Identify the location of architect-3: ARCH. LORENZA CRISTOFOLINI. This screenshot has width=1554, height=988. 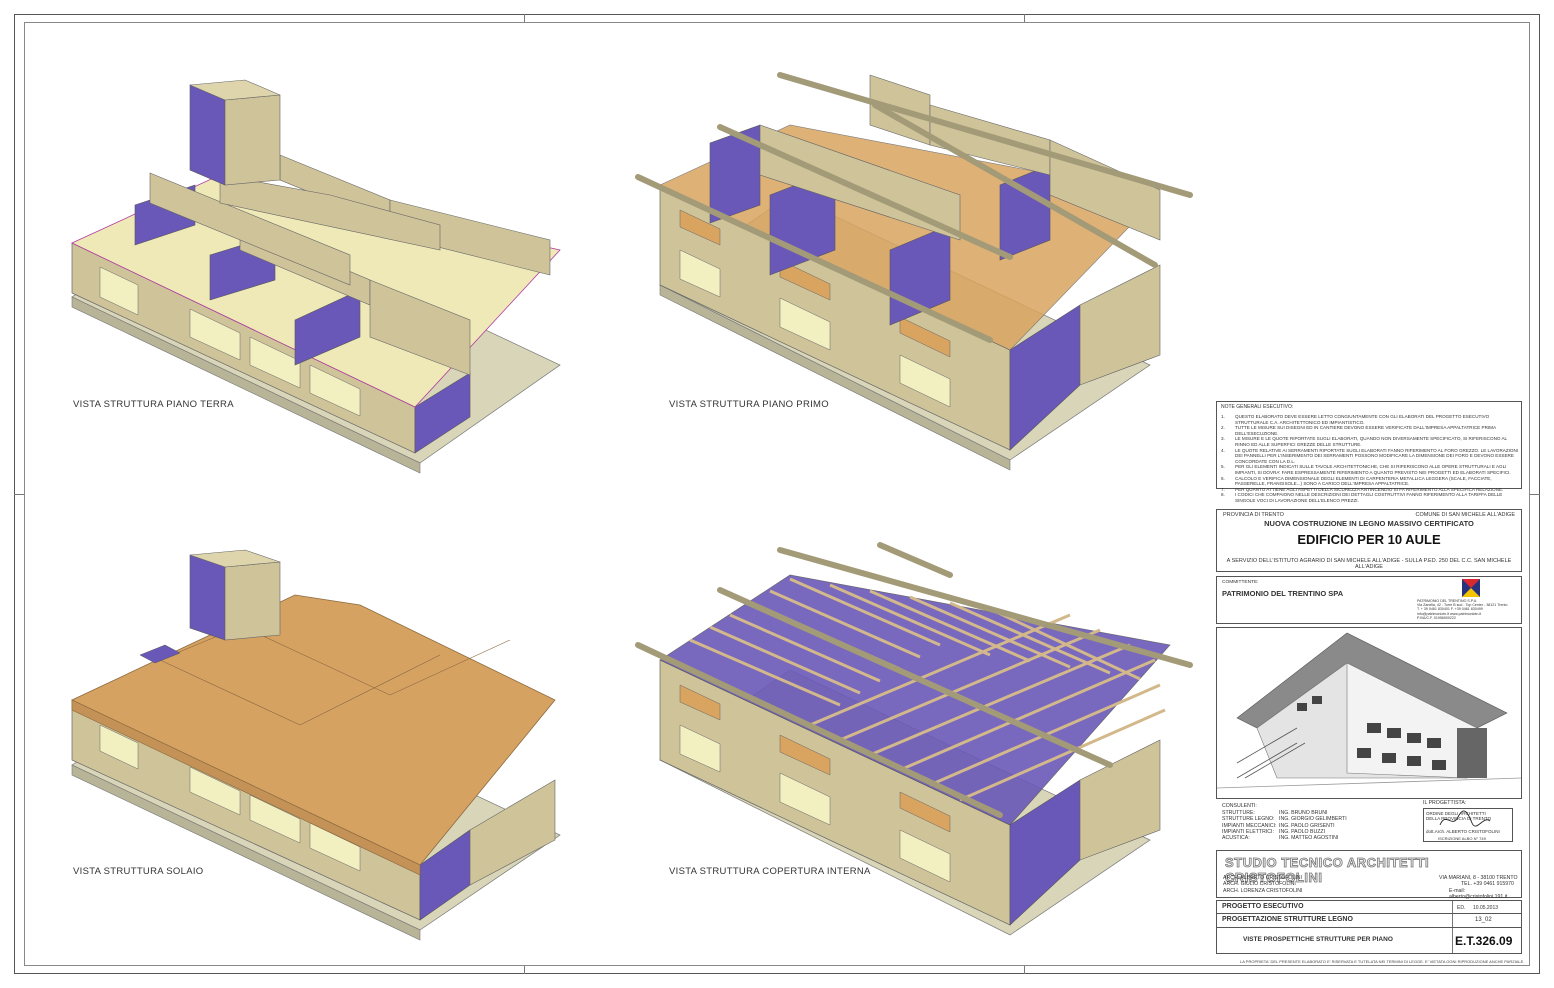
(1263, 890).